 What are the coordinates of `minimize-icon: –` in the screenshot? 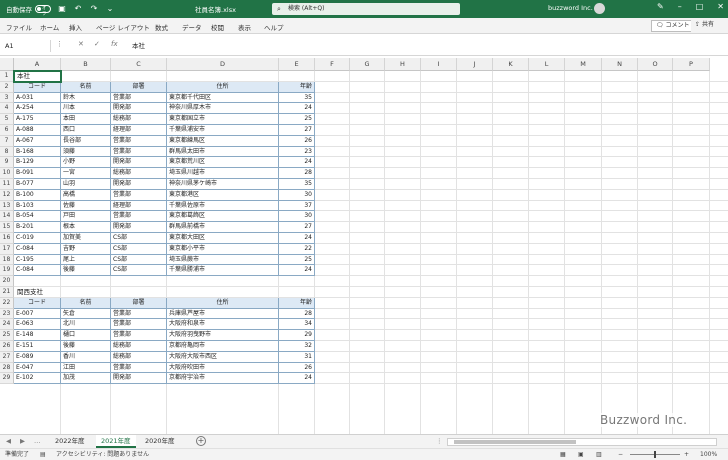 It's located at (680, 6).